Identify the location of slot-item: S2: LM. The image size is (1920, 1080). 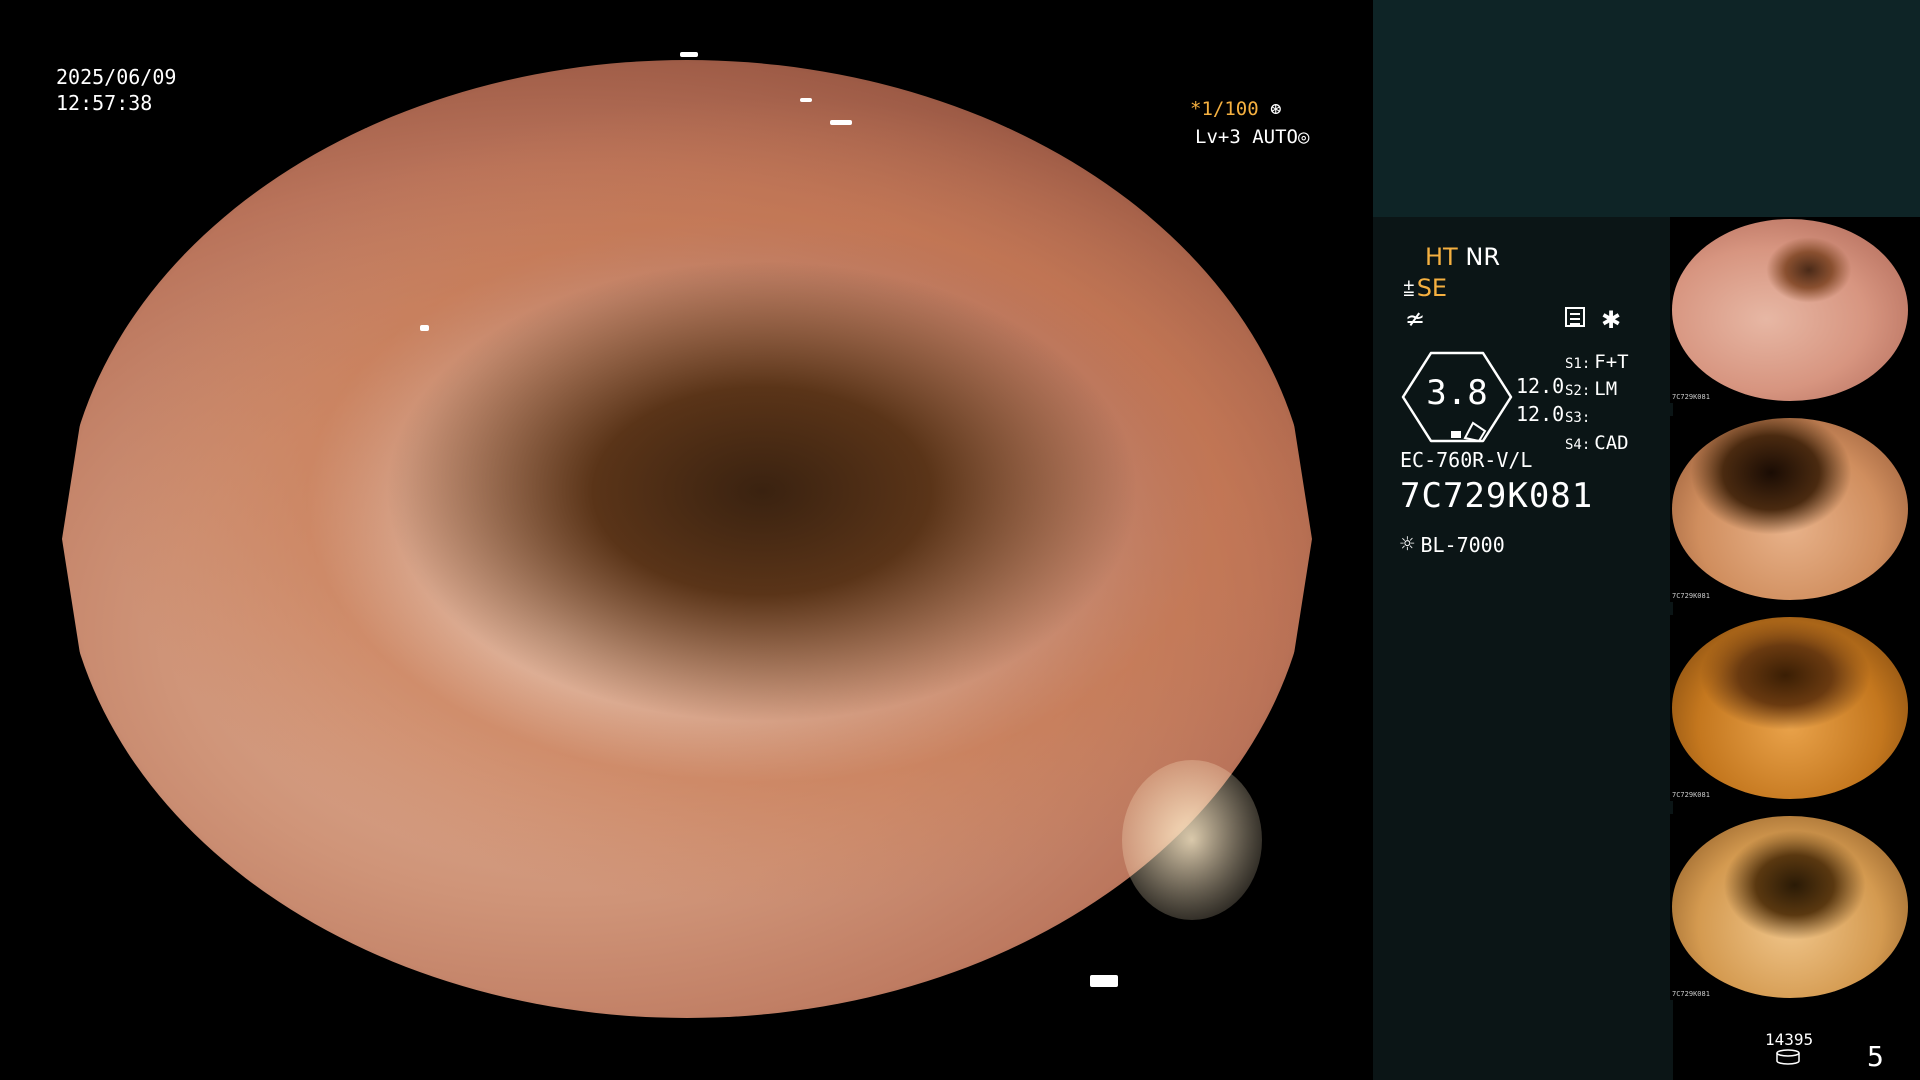
(1591, 389).